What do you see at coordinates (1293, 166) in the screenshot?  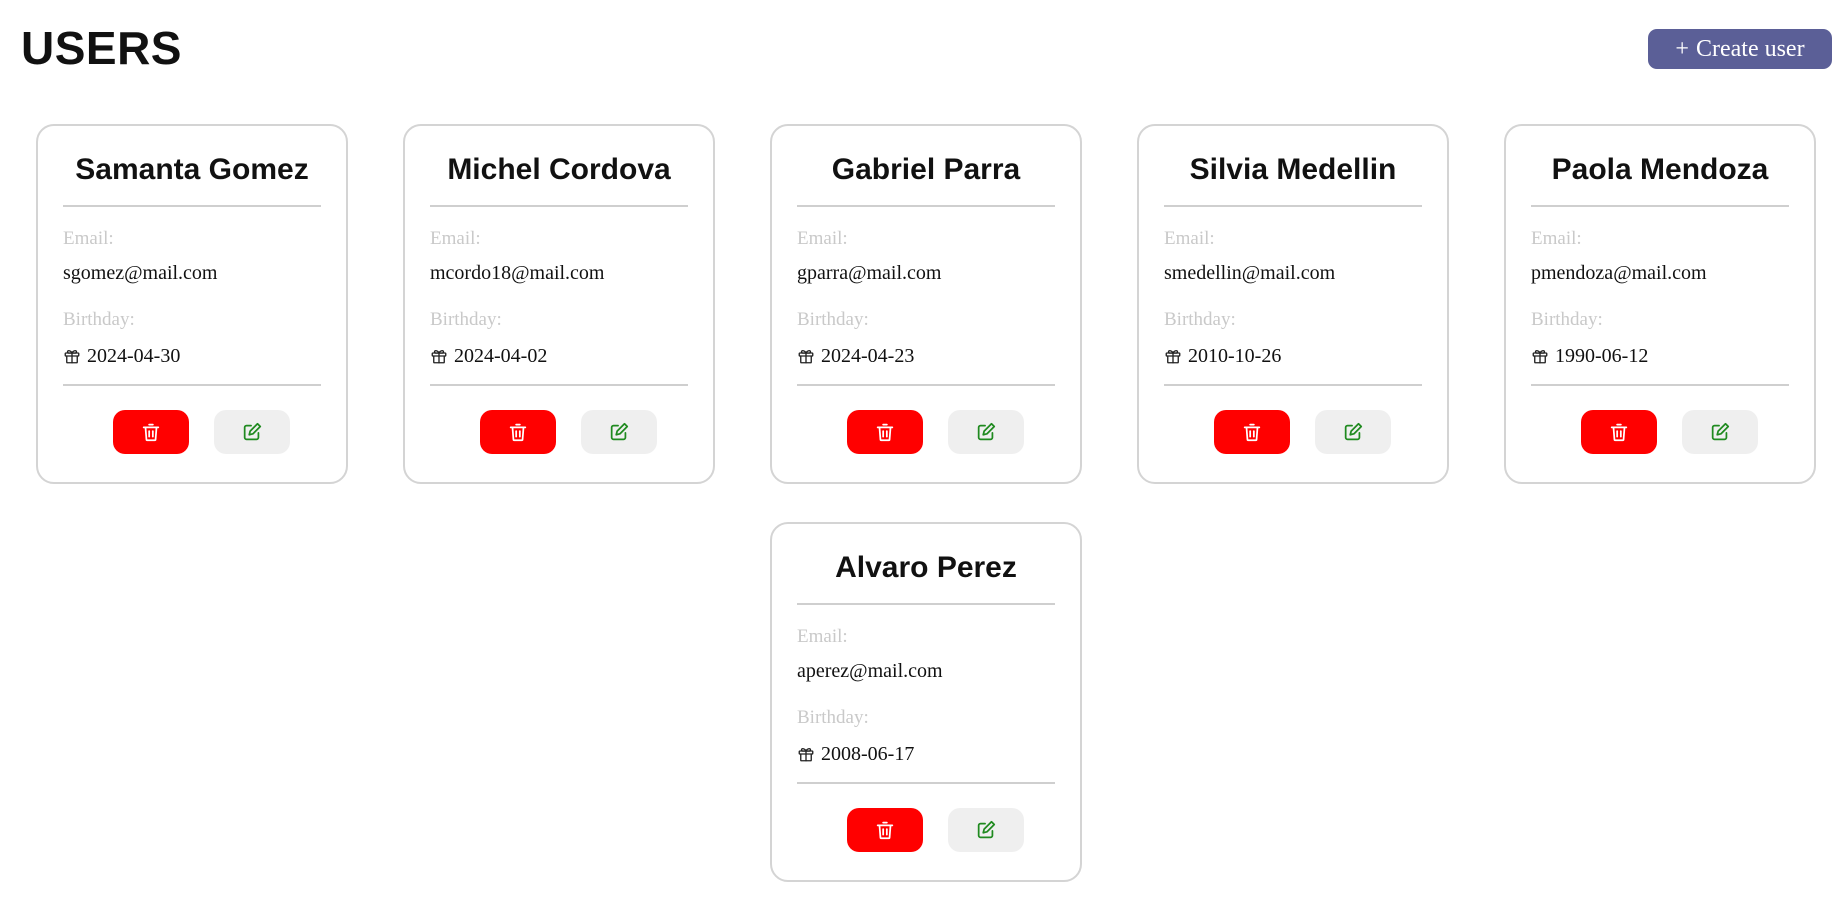 I see `user-name: Silvia Medellin` at bounding box center [1293, 166].